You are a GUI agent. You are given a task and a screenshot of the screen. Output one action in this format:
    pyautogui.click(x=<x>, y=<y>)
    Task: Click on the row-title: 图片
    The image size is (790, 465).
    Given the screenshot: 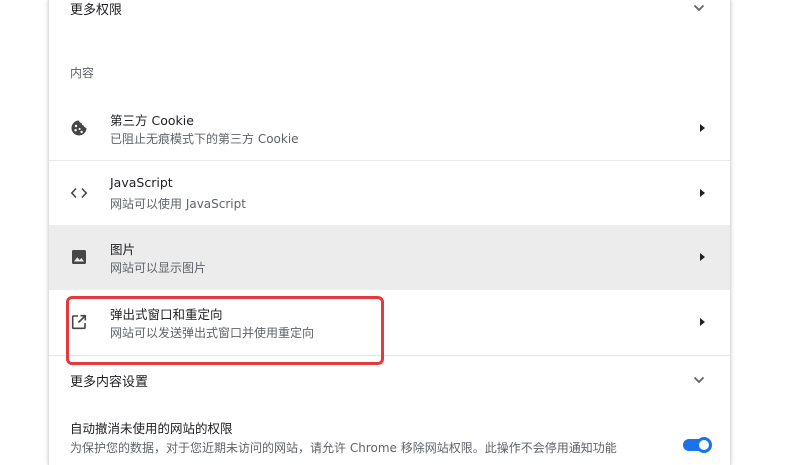 What is the action you would take?
    pyautogui.click(x=123, y=249)
    